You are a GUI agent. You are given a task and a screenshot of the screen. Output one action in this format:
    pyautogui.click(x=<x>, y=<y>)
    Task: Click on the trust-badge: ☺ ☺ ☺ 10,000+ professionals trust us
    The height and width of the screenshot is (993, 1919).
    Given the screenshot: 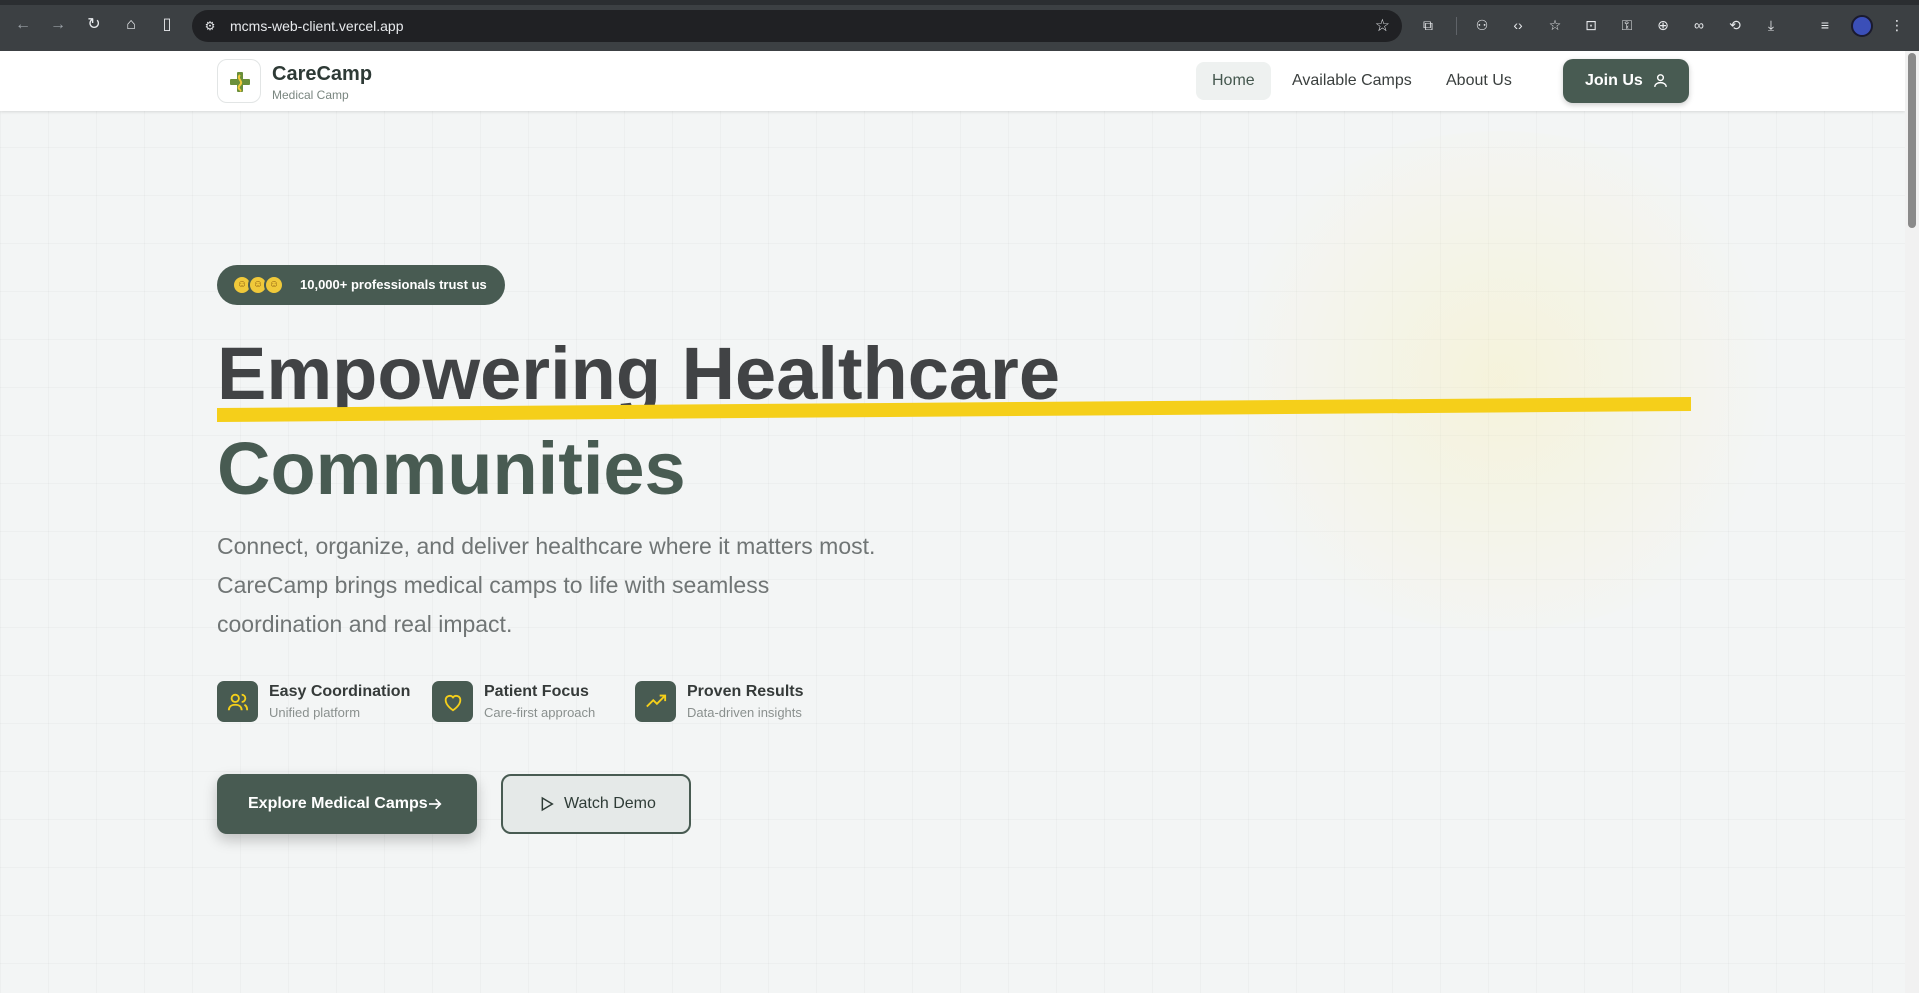 What is the action you would take?
    pyautogui.click(x=361, y=285)
    